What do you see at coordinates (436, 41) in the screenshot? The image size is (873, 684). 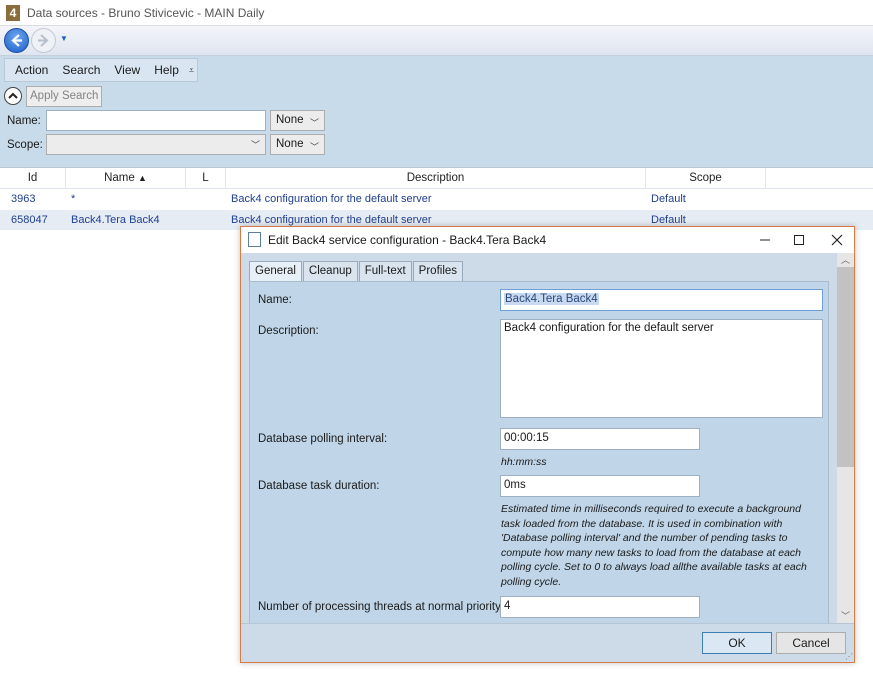 I see `navigation-bar: ▼` at bounding box center [436, 41].